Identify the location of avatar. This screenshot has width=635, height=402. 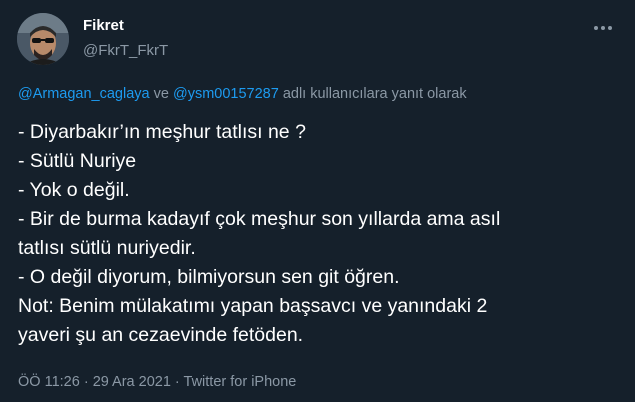
(43, 39).